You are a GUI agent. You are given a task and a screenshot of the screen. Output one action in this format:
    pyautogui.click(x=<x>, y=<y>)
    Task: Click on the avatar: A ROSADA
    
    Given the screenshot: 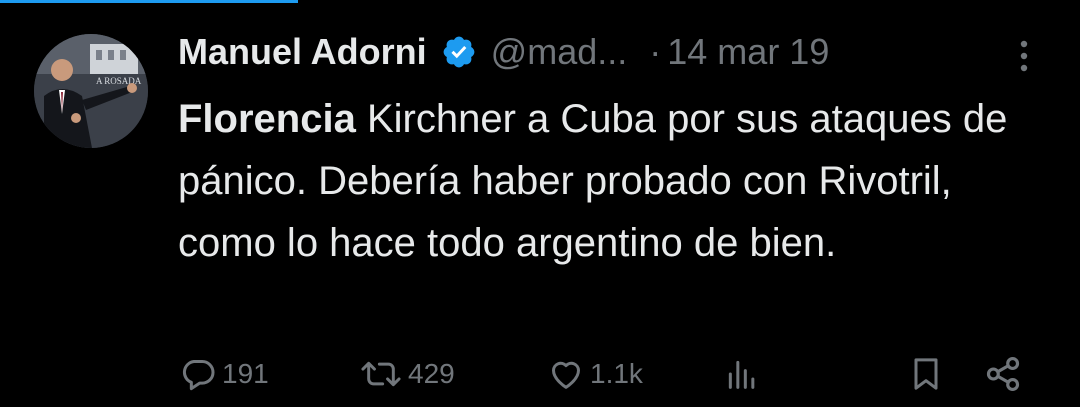 What is the action you would take?
    pyautogui.click(x=91, y=91)
    